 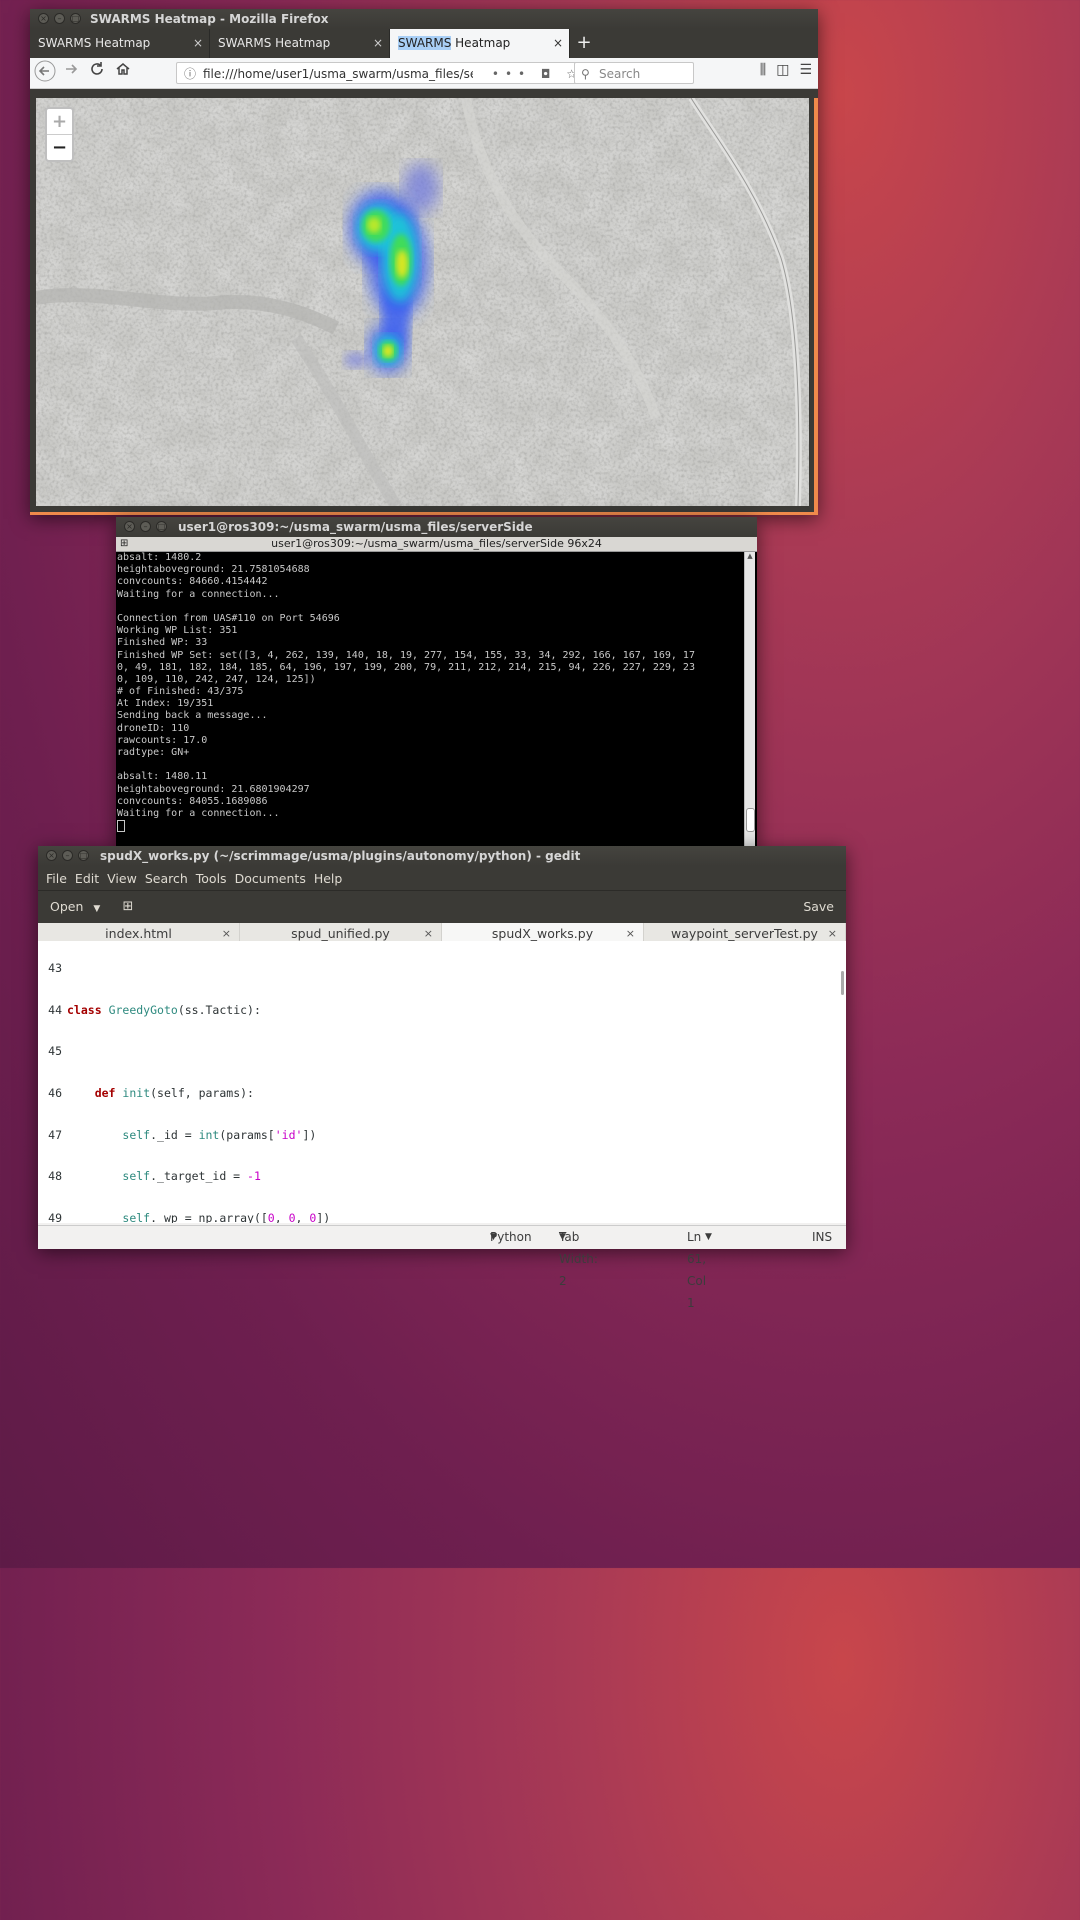 I want to click on code-line: 45, so click(x=442, y=1051).